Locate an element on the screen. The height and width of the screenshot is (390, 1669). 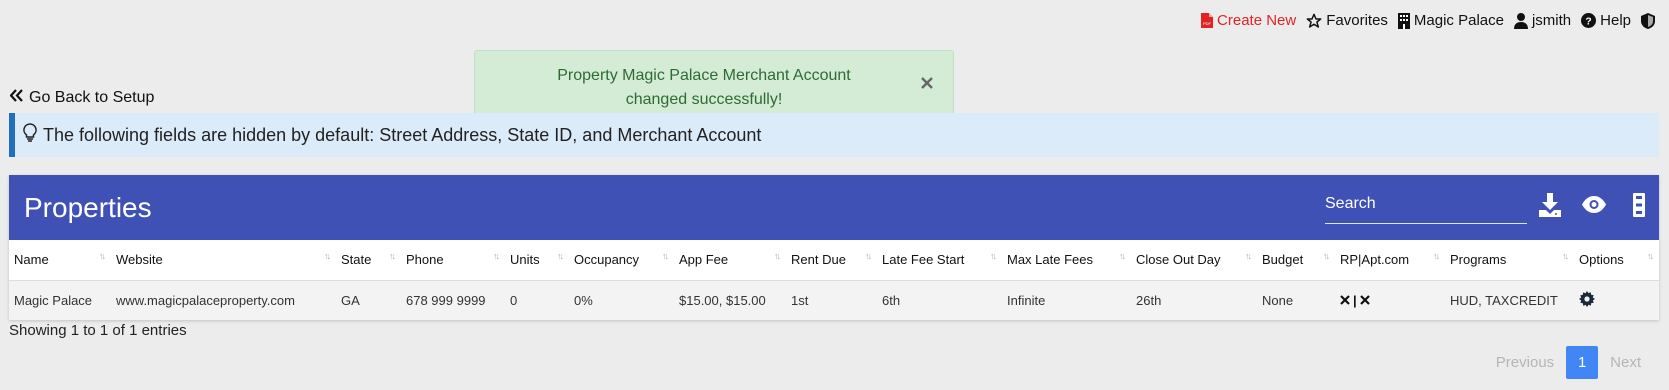
lightbulb-icon is located at coordinates (30, 135).